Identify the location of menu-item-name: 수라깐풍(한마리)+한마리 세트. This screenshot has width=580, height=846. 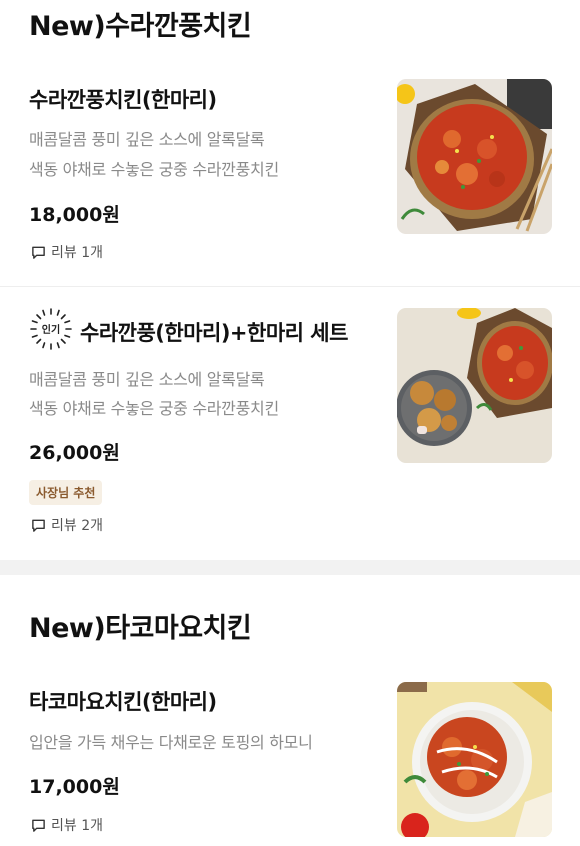
(214, 333).